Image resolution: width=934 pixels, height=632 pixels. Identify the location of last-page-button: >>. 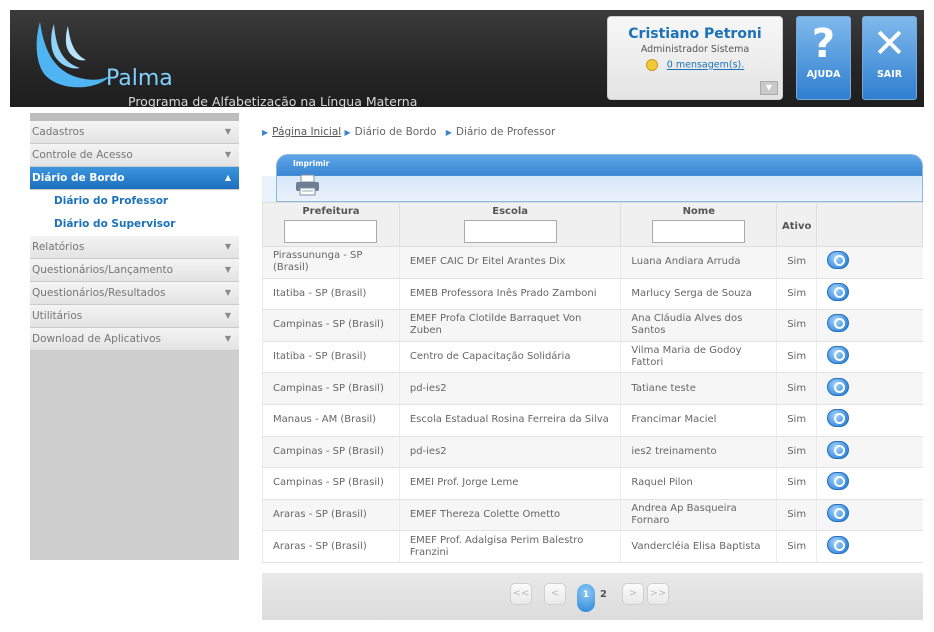
(658, 594).